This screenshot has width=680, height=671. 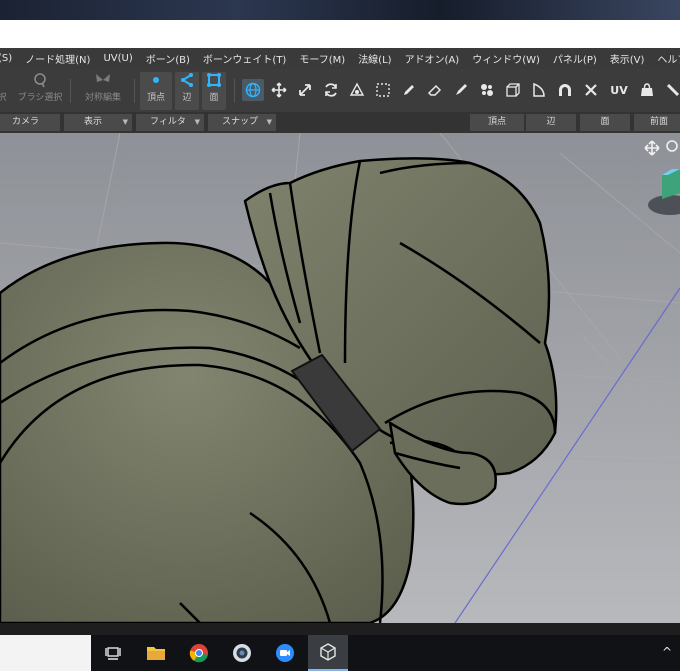 What do you see at coordinates (340, 629) in the screenshot?
I see `window-bottom-border` at bounding box center [340, 629].